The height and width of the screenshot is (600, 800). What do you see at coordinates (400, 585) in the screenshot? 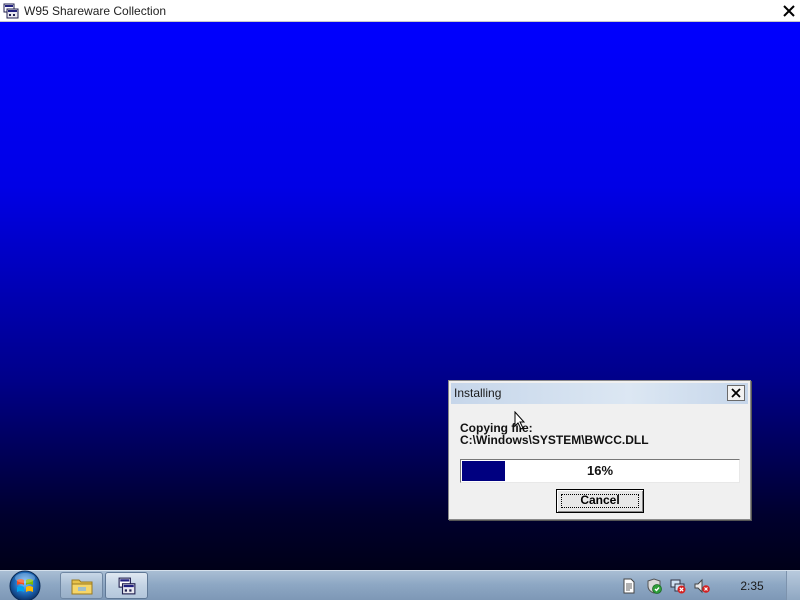
I see `taskbar: 2:35` at bounding box center [400, 585].